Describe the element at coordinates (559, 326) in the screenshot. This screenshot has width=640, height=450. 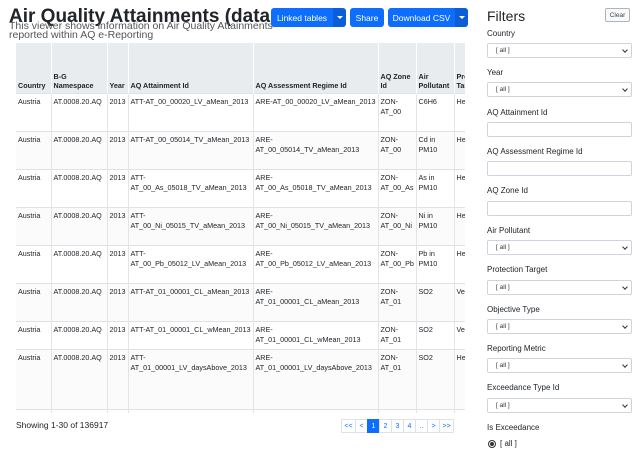
I see `objective-select: [ all ]` at that location.